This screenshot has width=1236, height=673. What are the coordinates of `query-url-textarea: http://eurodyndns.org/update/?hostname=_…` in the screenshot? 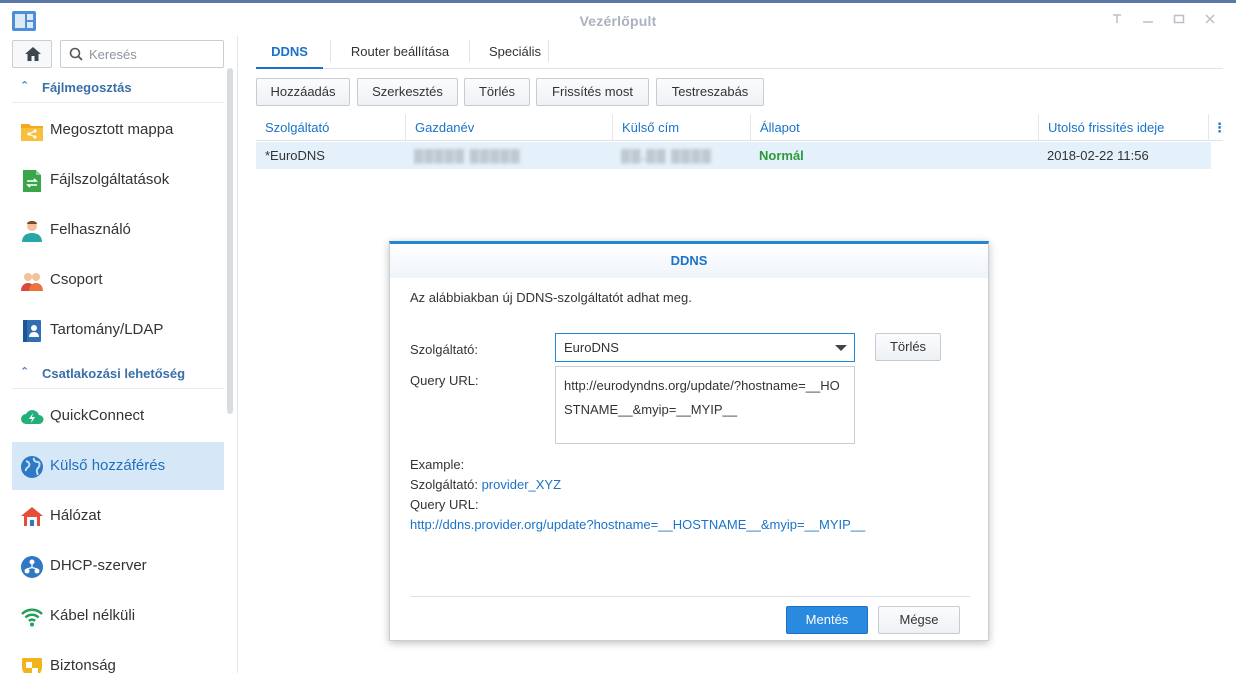 It's located at (705, 405).